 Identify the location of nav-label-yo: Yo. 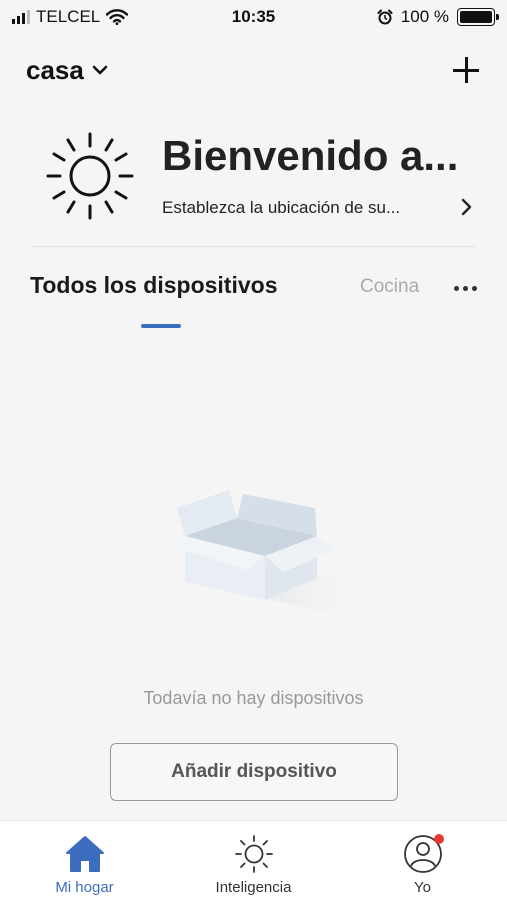
(422, 887).